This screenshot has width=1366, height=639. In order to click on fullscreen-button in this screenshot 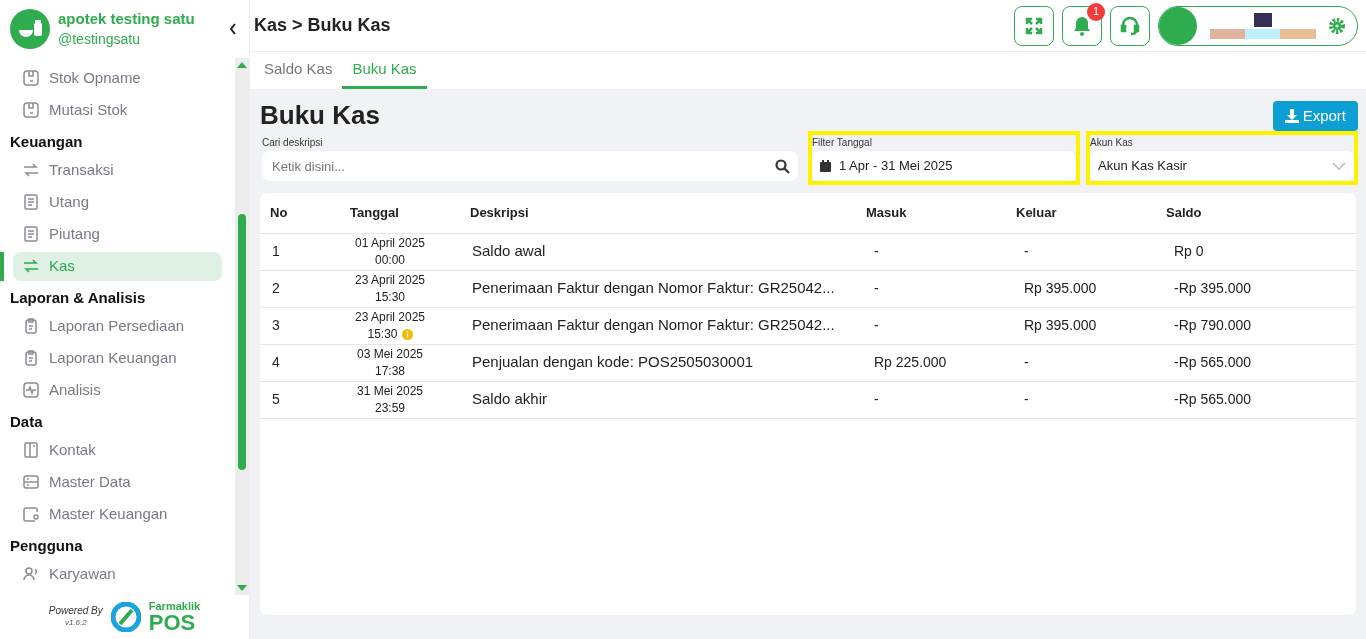, I will do `click(1034, 25)`.